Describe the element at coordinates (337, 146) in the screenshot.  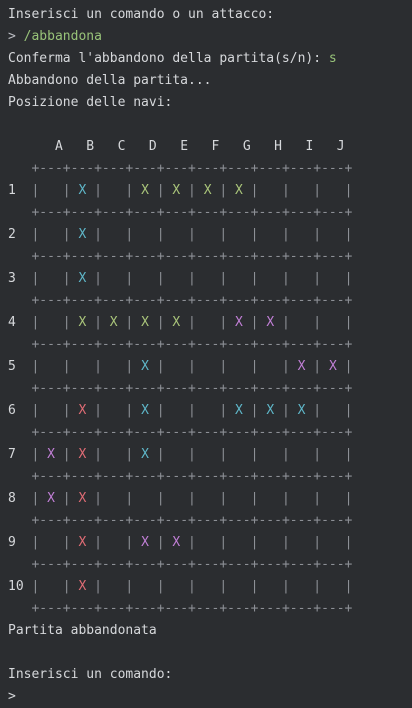
I see `column-label: J` at that location.